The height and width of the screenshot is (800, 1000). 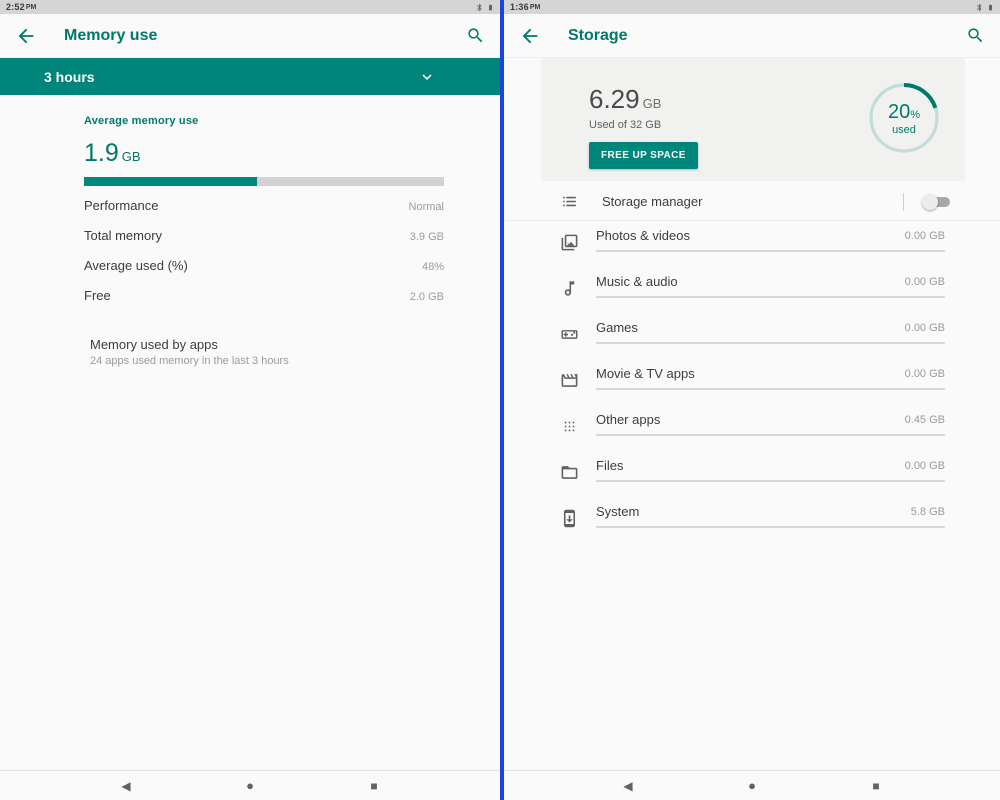 What do you see at coordinates (264, 205) in the screenshot?
I see `stat-row-performance: Performance Normal` at bounding box center [264, 205].